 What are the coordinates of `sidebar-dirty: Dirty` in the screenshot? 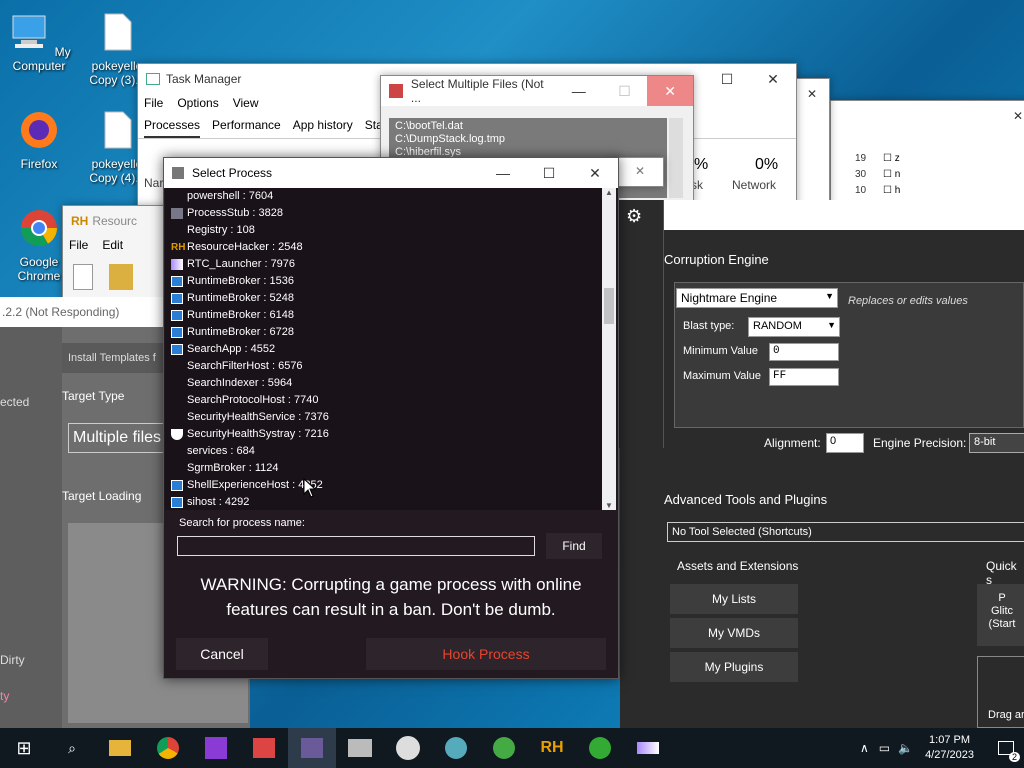 It's located at (12, 660).